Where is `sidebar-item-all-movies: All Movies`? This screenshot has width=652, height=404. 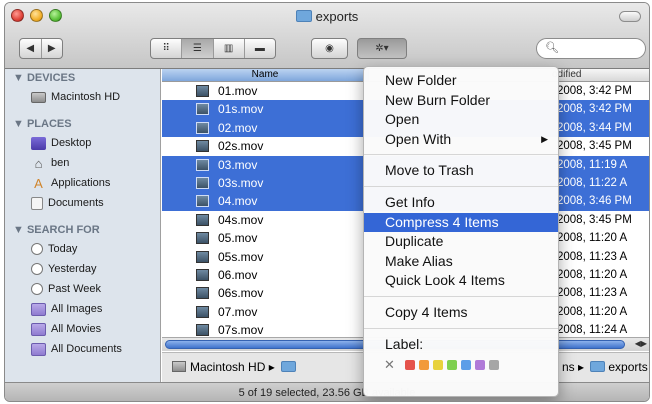
sidebar-item-all-movies: All Movies is located at coordinates (82, 329).